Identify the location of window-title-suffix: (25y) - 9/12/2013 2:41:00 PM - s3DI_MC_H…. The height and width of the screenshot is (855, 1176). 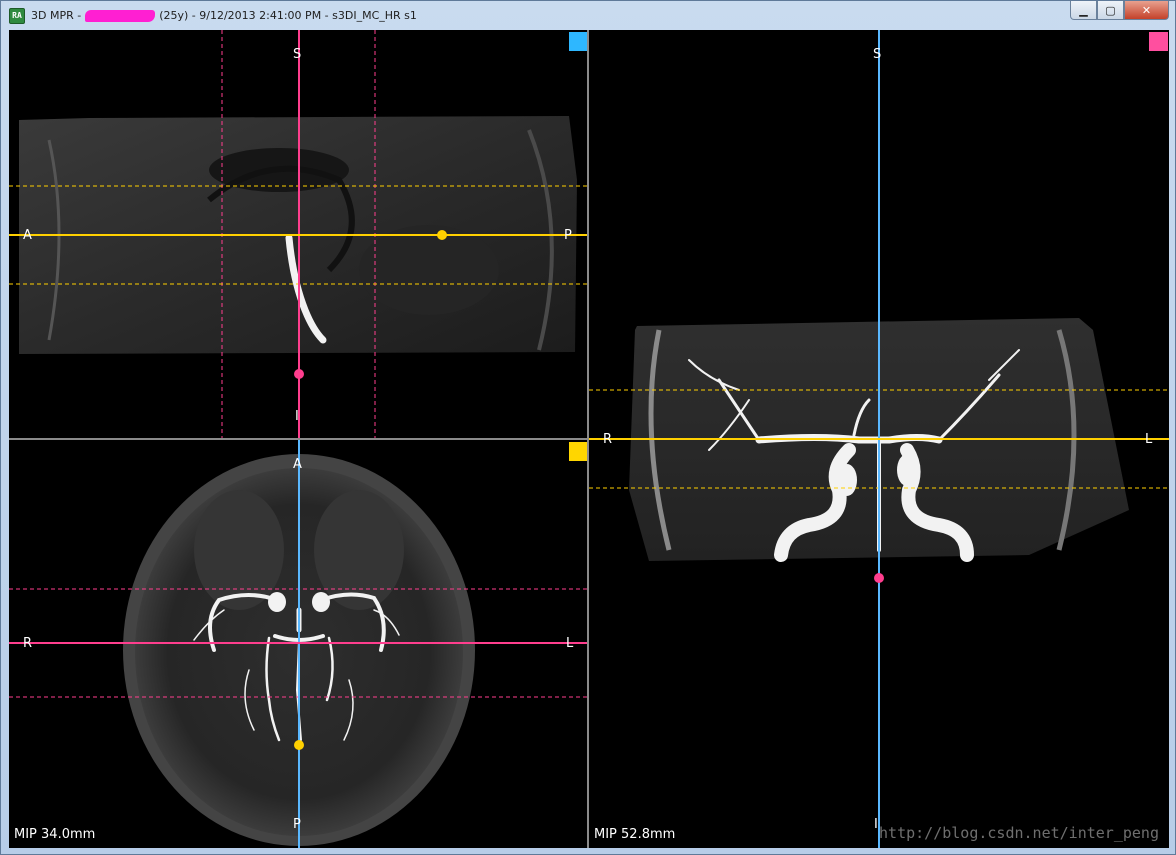
(288, 15).